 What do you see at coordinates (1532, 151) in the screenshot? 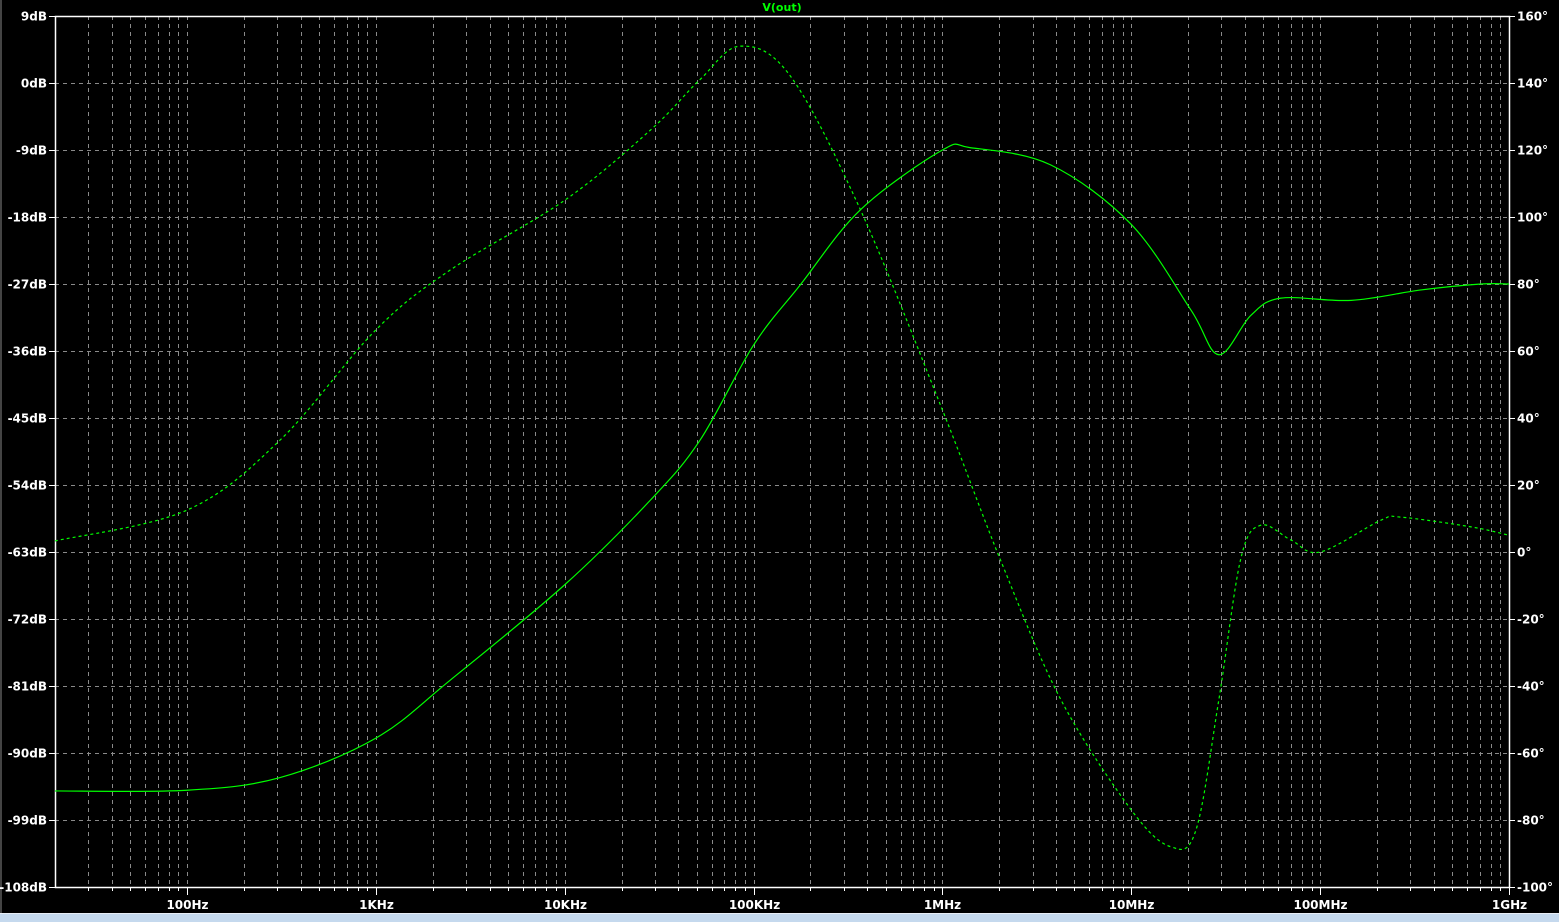
I see `y-right-tick-label: 120°` at bounding box center [1532, 151].